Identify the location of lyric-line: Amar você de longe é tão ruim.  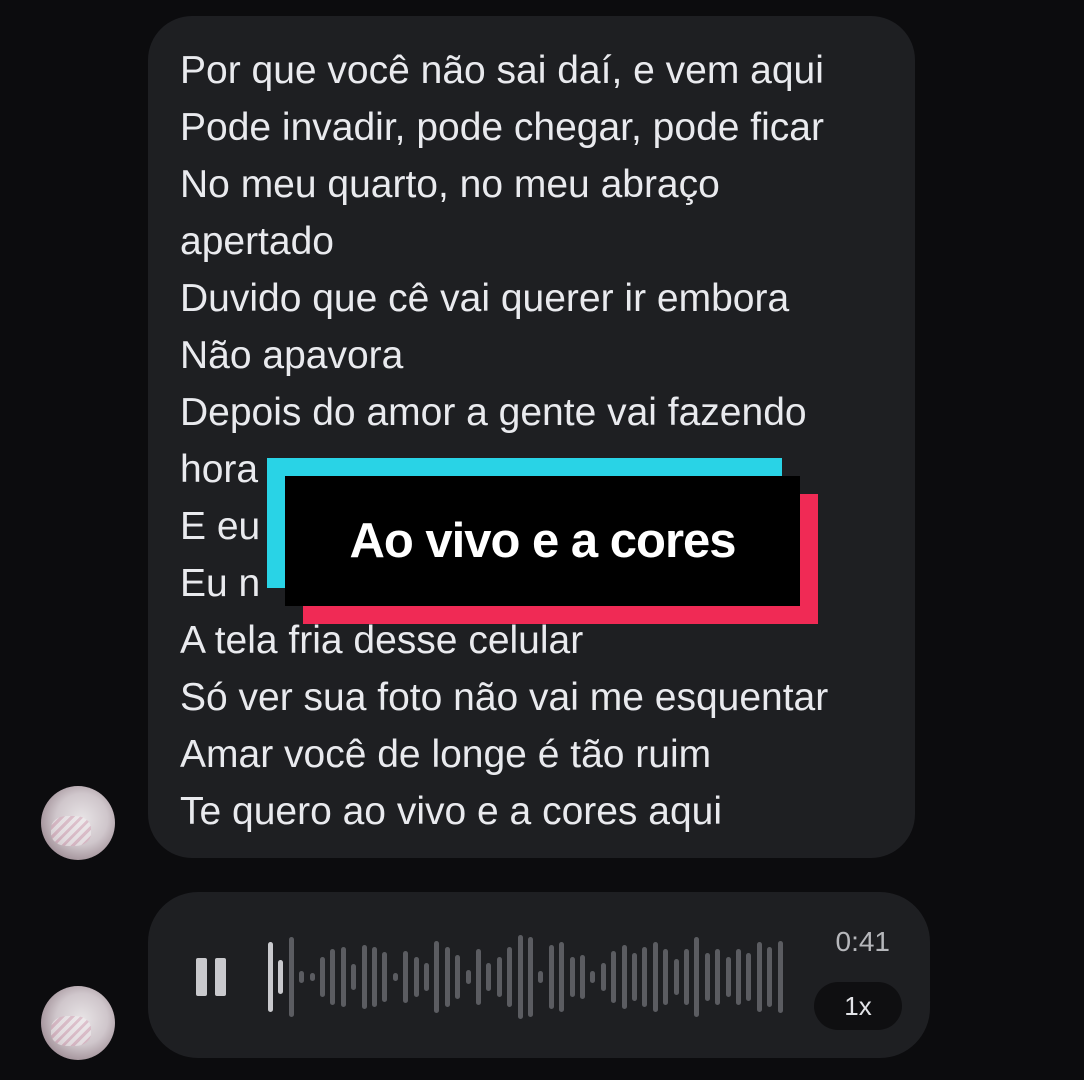
(446, 754).